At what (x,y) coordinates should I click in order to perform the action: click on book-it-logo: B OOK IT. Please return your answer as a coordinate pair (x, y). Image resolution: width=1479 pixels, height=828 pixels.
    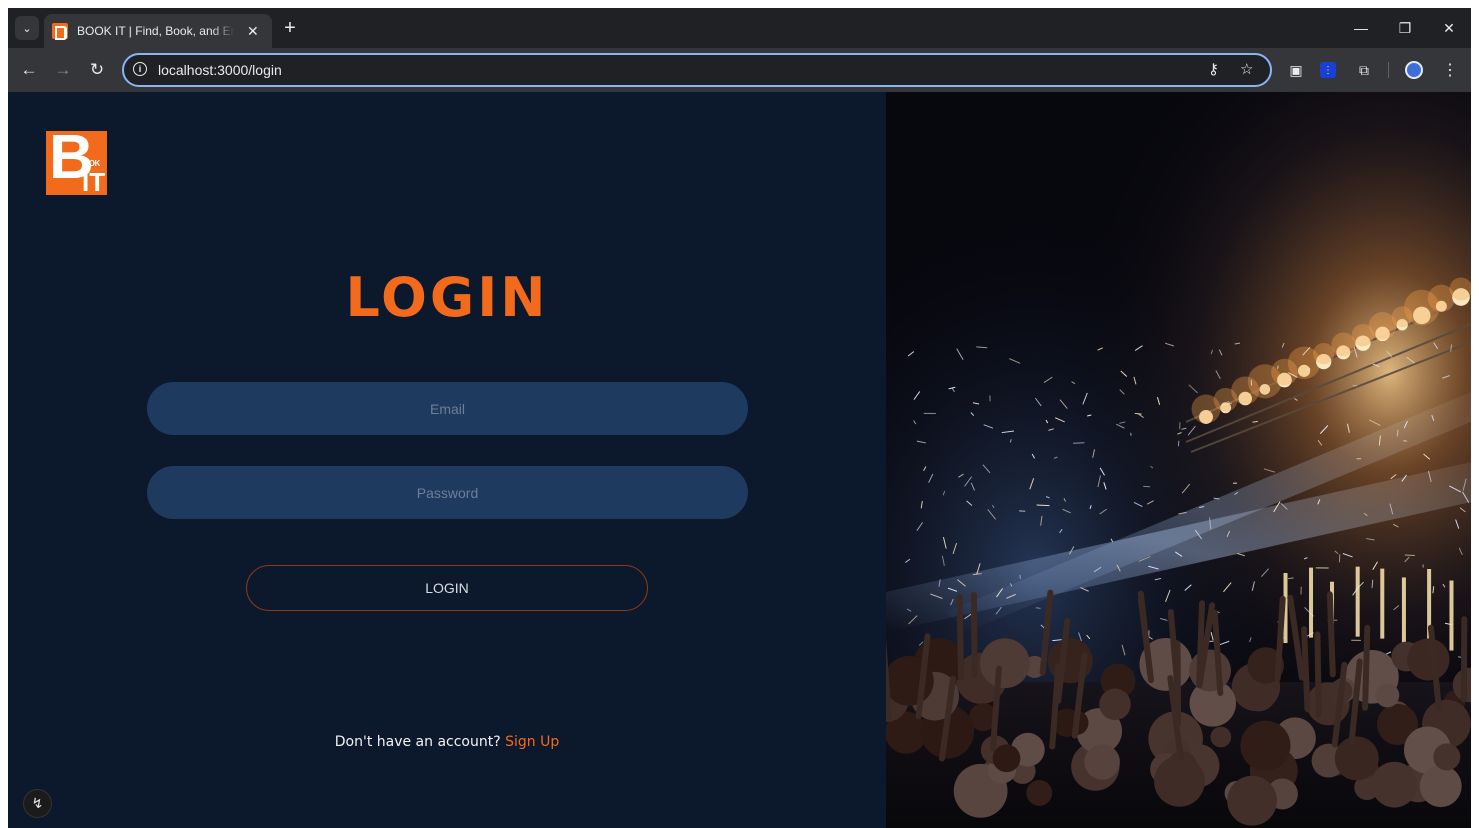
    Looking at the image, I should click on (76, 161).